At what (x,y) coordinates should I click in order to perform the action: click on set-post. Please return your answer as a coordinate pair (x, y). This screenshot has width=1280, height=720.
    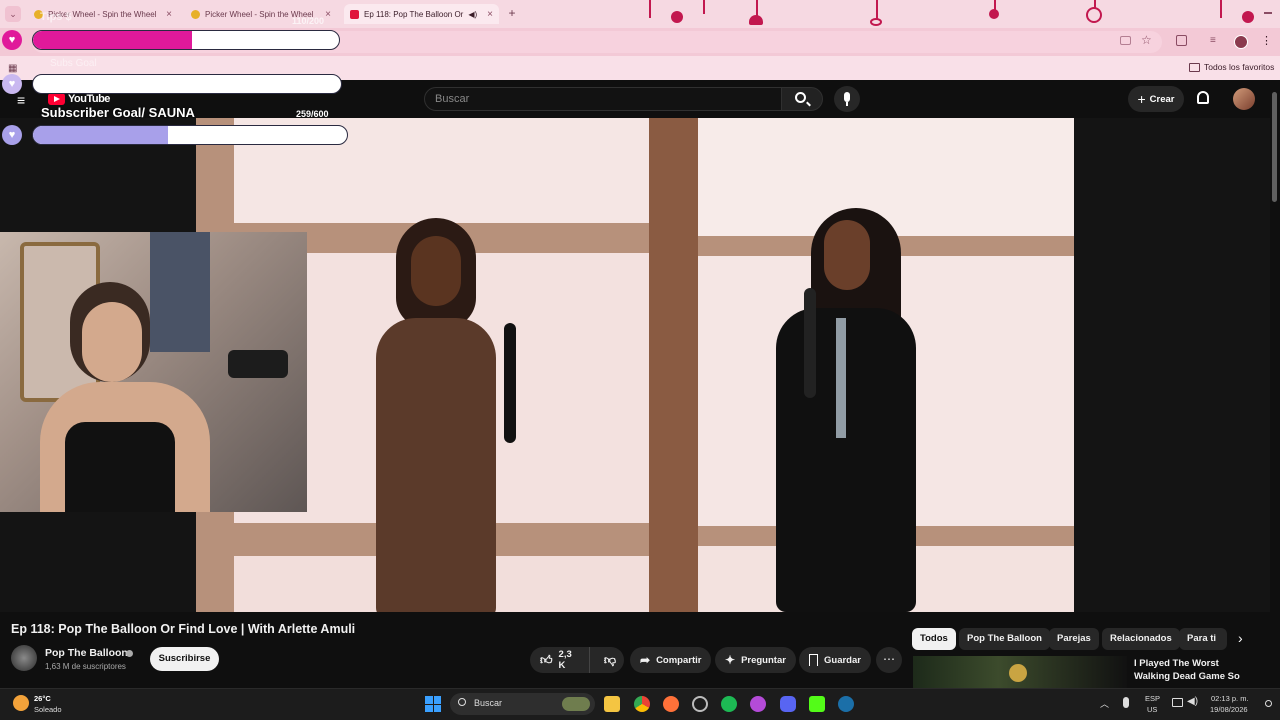
    Looking at the image, I should click on (673, 365).